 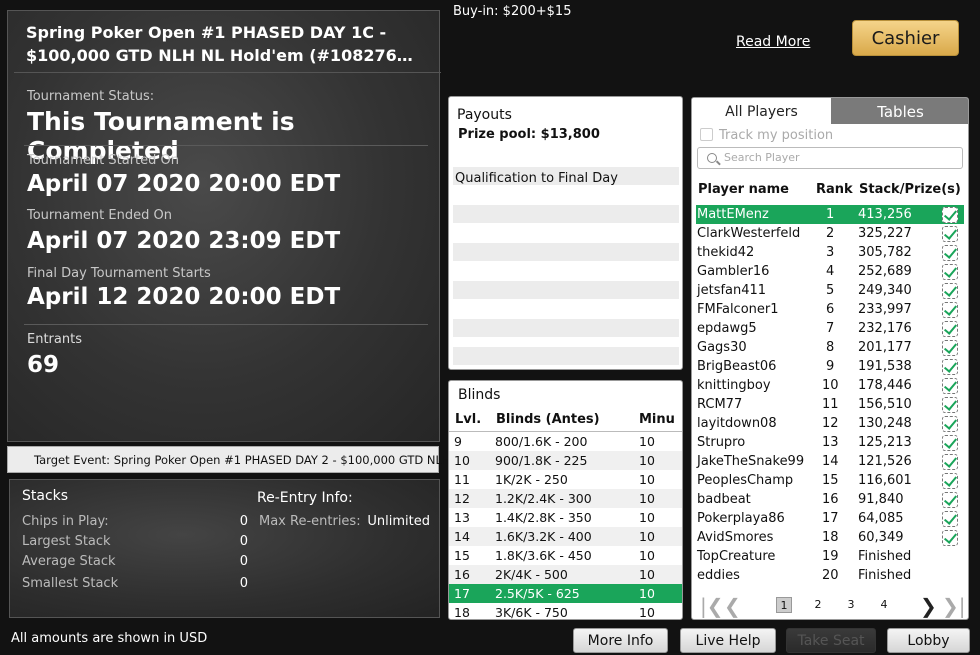 What do you see at coordinates (884, 605) in the screenshot?
I see `page-4: 4` at bounding box center [884, 605].